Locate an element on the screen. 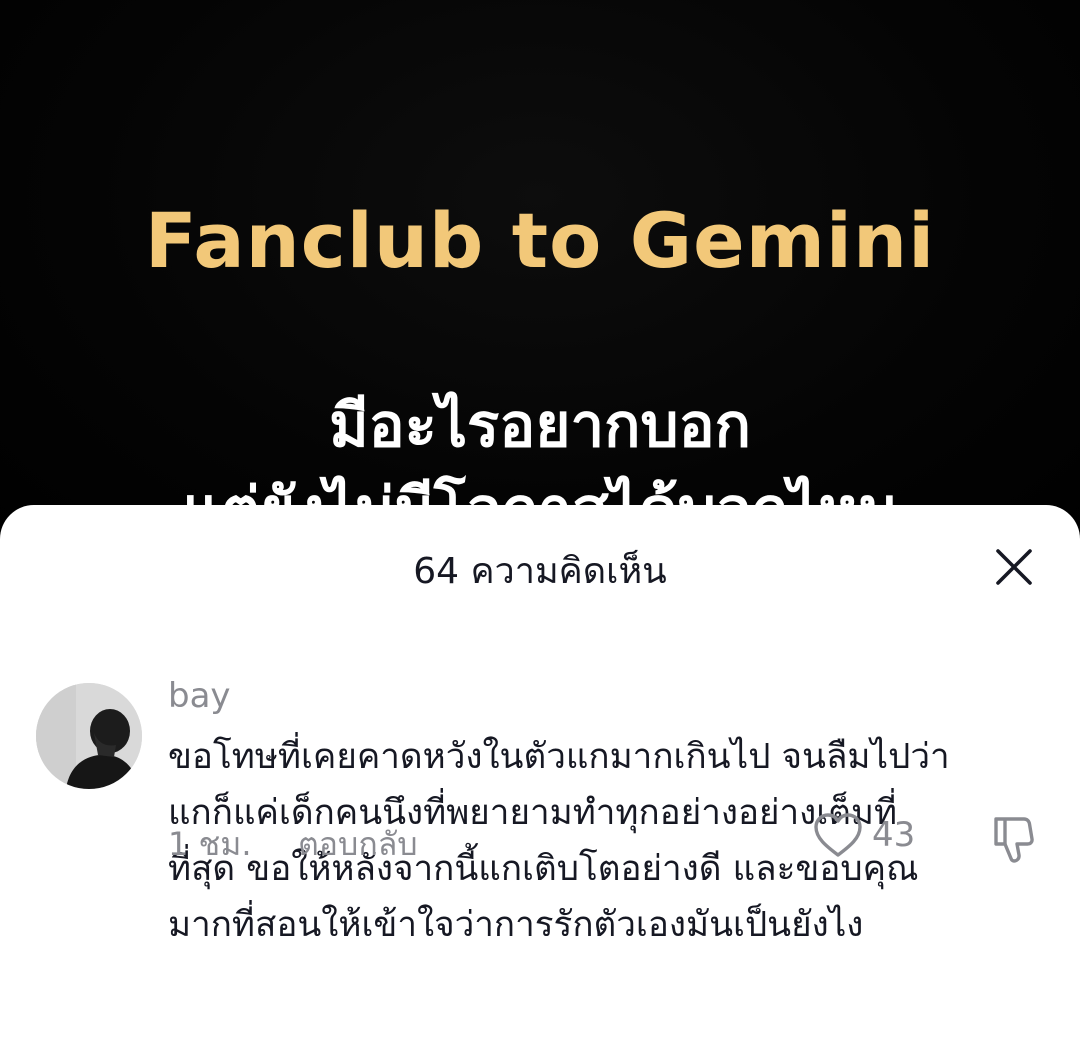 This screenshot has height=1037, width=1080. close-icon is located at coordinates (1014, 567).